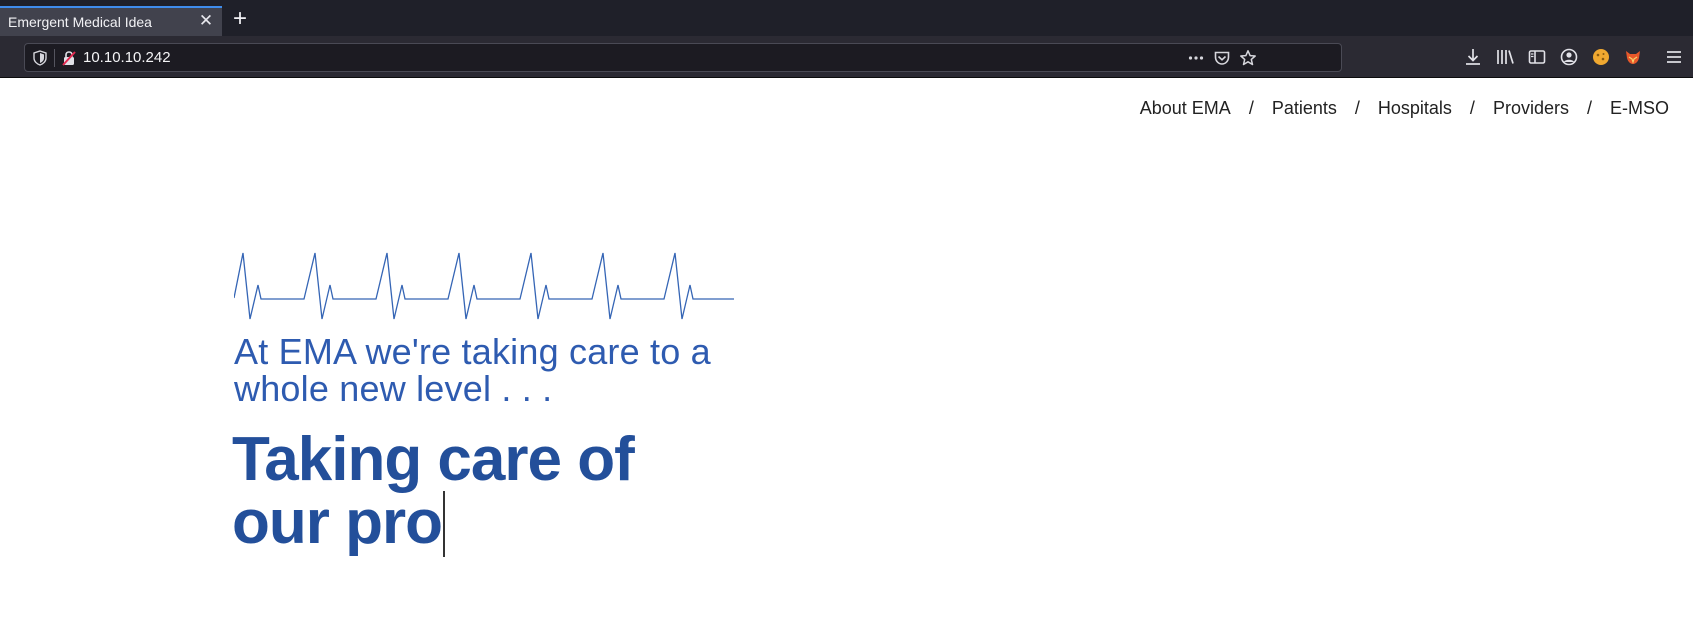  I want to click on browser-tab: Emergent Medical Idea ✕, so click(111, 21).